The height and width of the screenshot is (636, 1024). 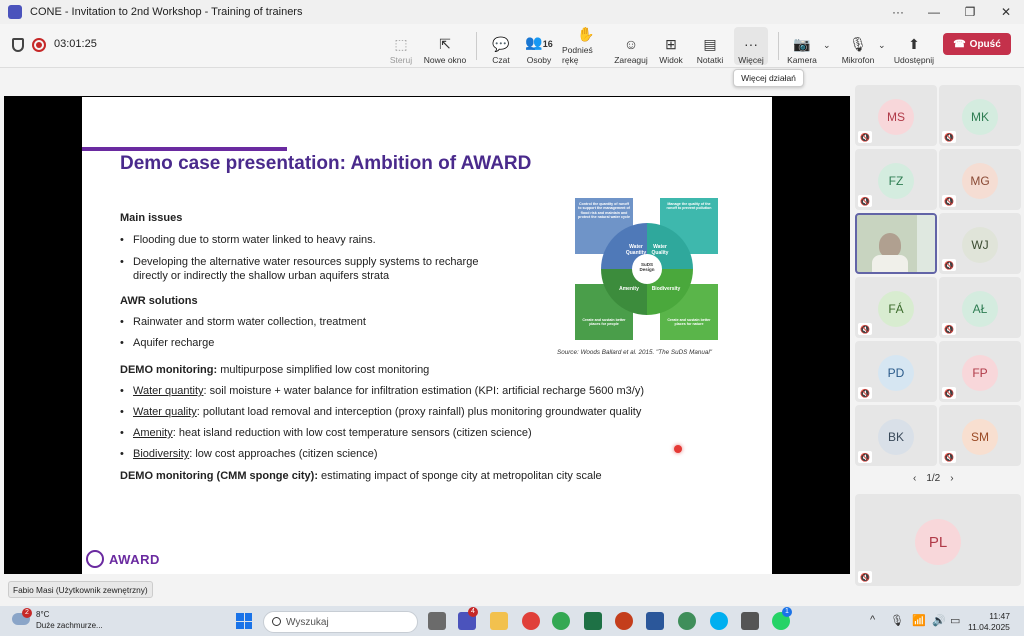 I want to click on share-button: ⬆ Udostępnij, so click(x=914, y=46).